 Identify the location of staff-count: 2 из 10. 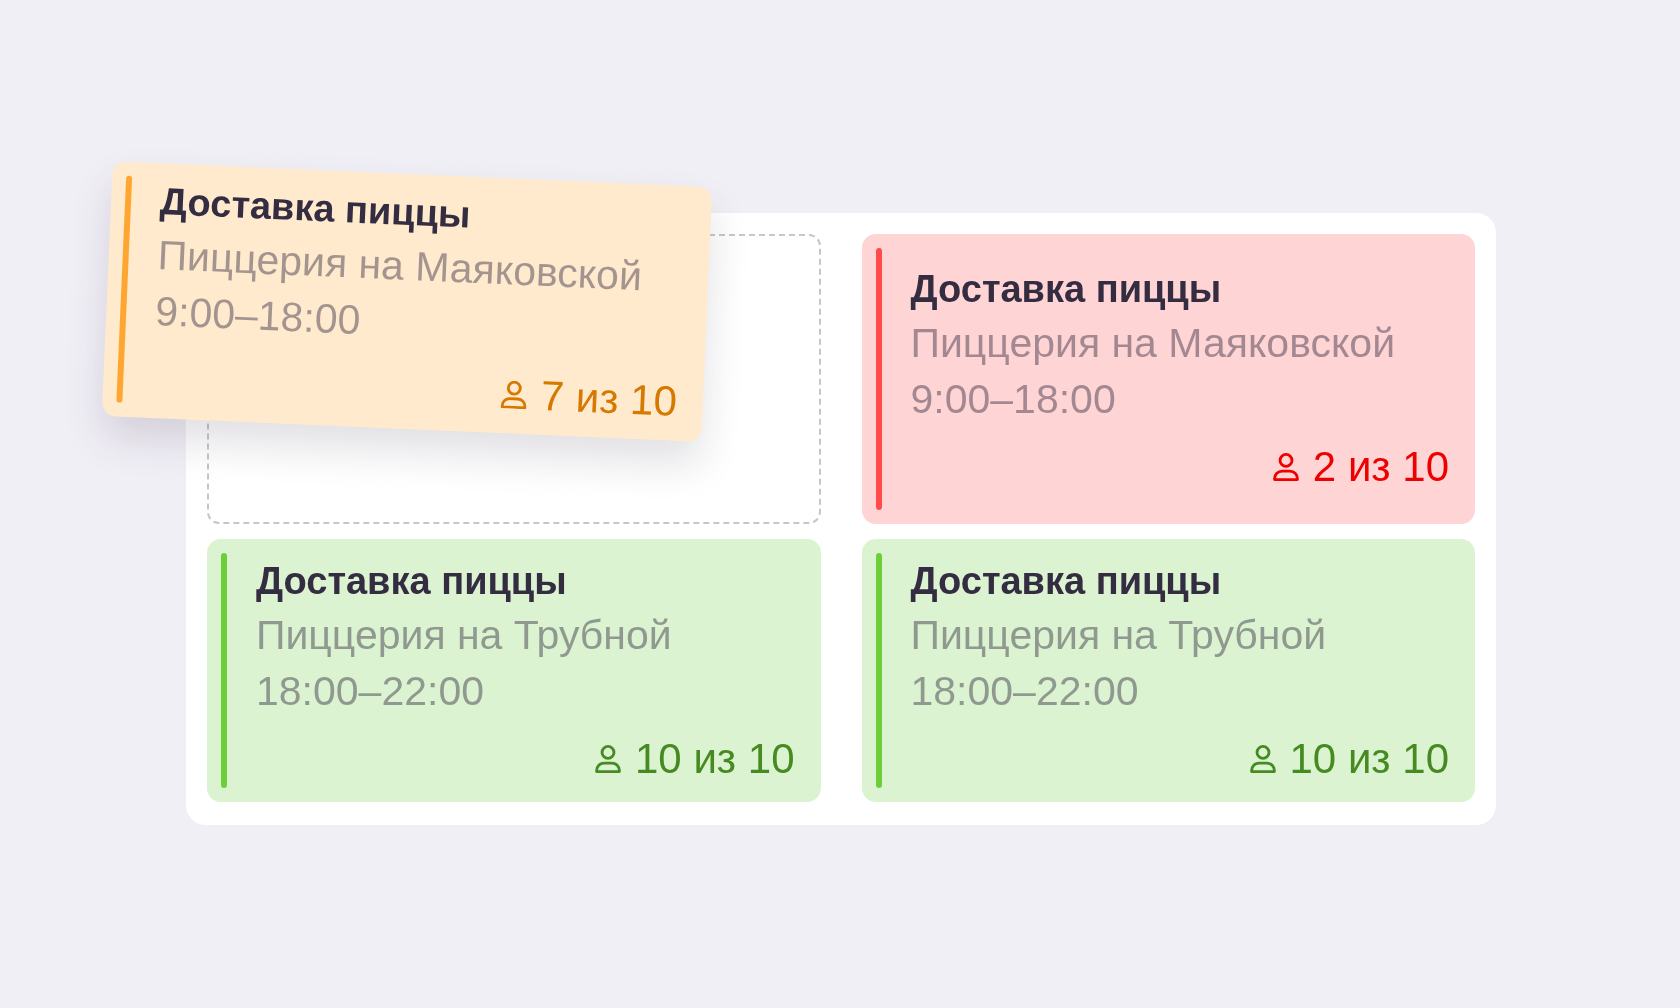
(1380, 467).